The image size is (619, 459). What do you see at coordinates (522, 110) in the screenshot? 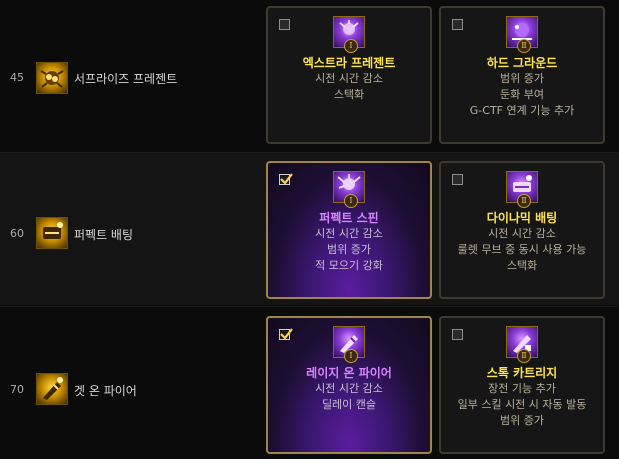
I see `desc-line: G-CTF 연계 기능 추가` at bounding box center [522, 110].